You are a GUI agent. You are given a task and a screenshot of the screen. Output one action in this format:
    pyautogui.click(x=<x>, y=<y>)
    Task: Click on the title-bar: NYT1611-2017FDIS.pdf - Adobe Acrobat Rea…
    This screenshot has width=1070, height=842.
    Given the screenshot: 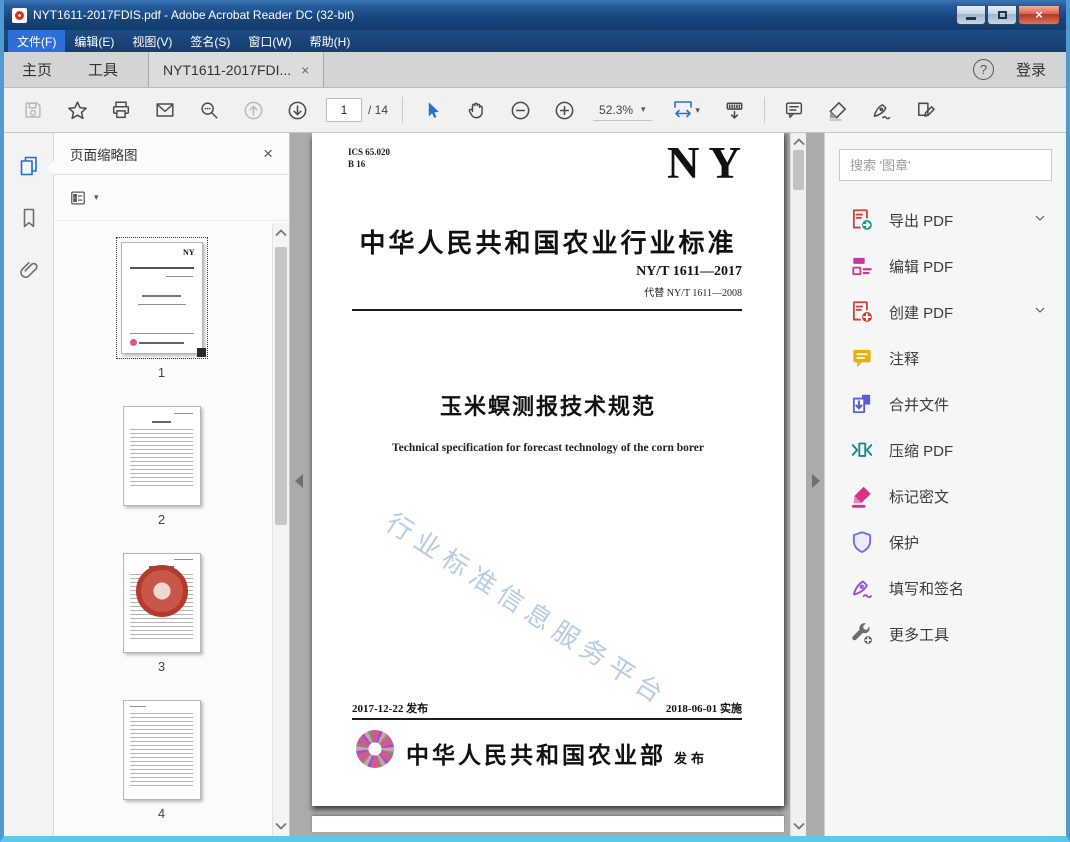 What is the action you would take?
    pyautogui.click(x=535, y=15)
    